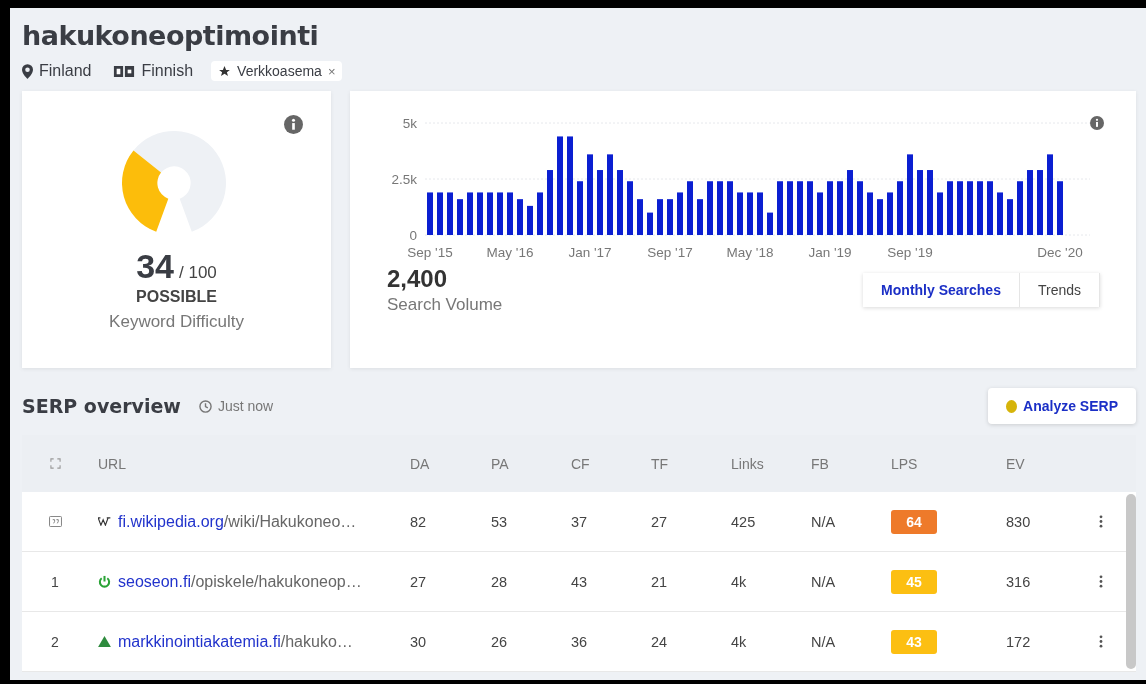 The image size is (1146, 684). Describe the element at coordinates (445, 305) in the screenshot. I see `search-volume-label: Search Volume` at that location.